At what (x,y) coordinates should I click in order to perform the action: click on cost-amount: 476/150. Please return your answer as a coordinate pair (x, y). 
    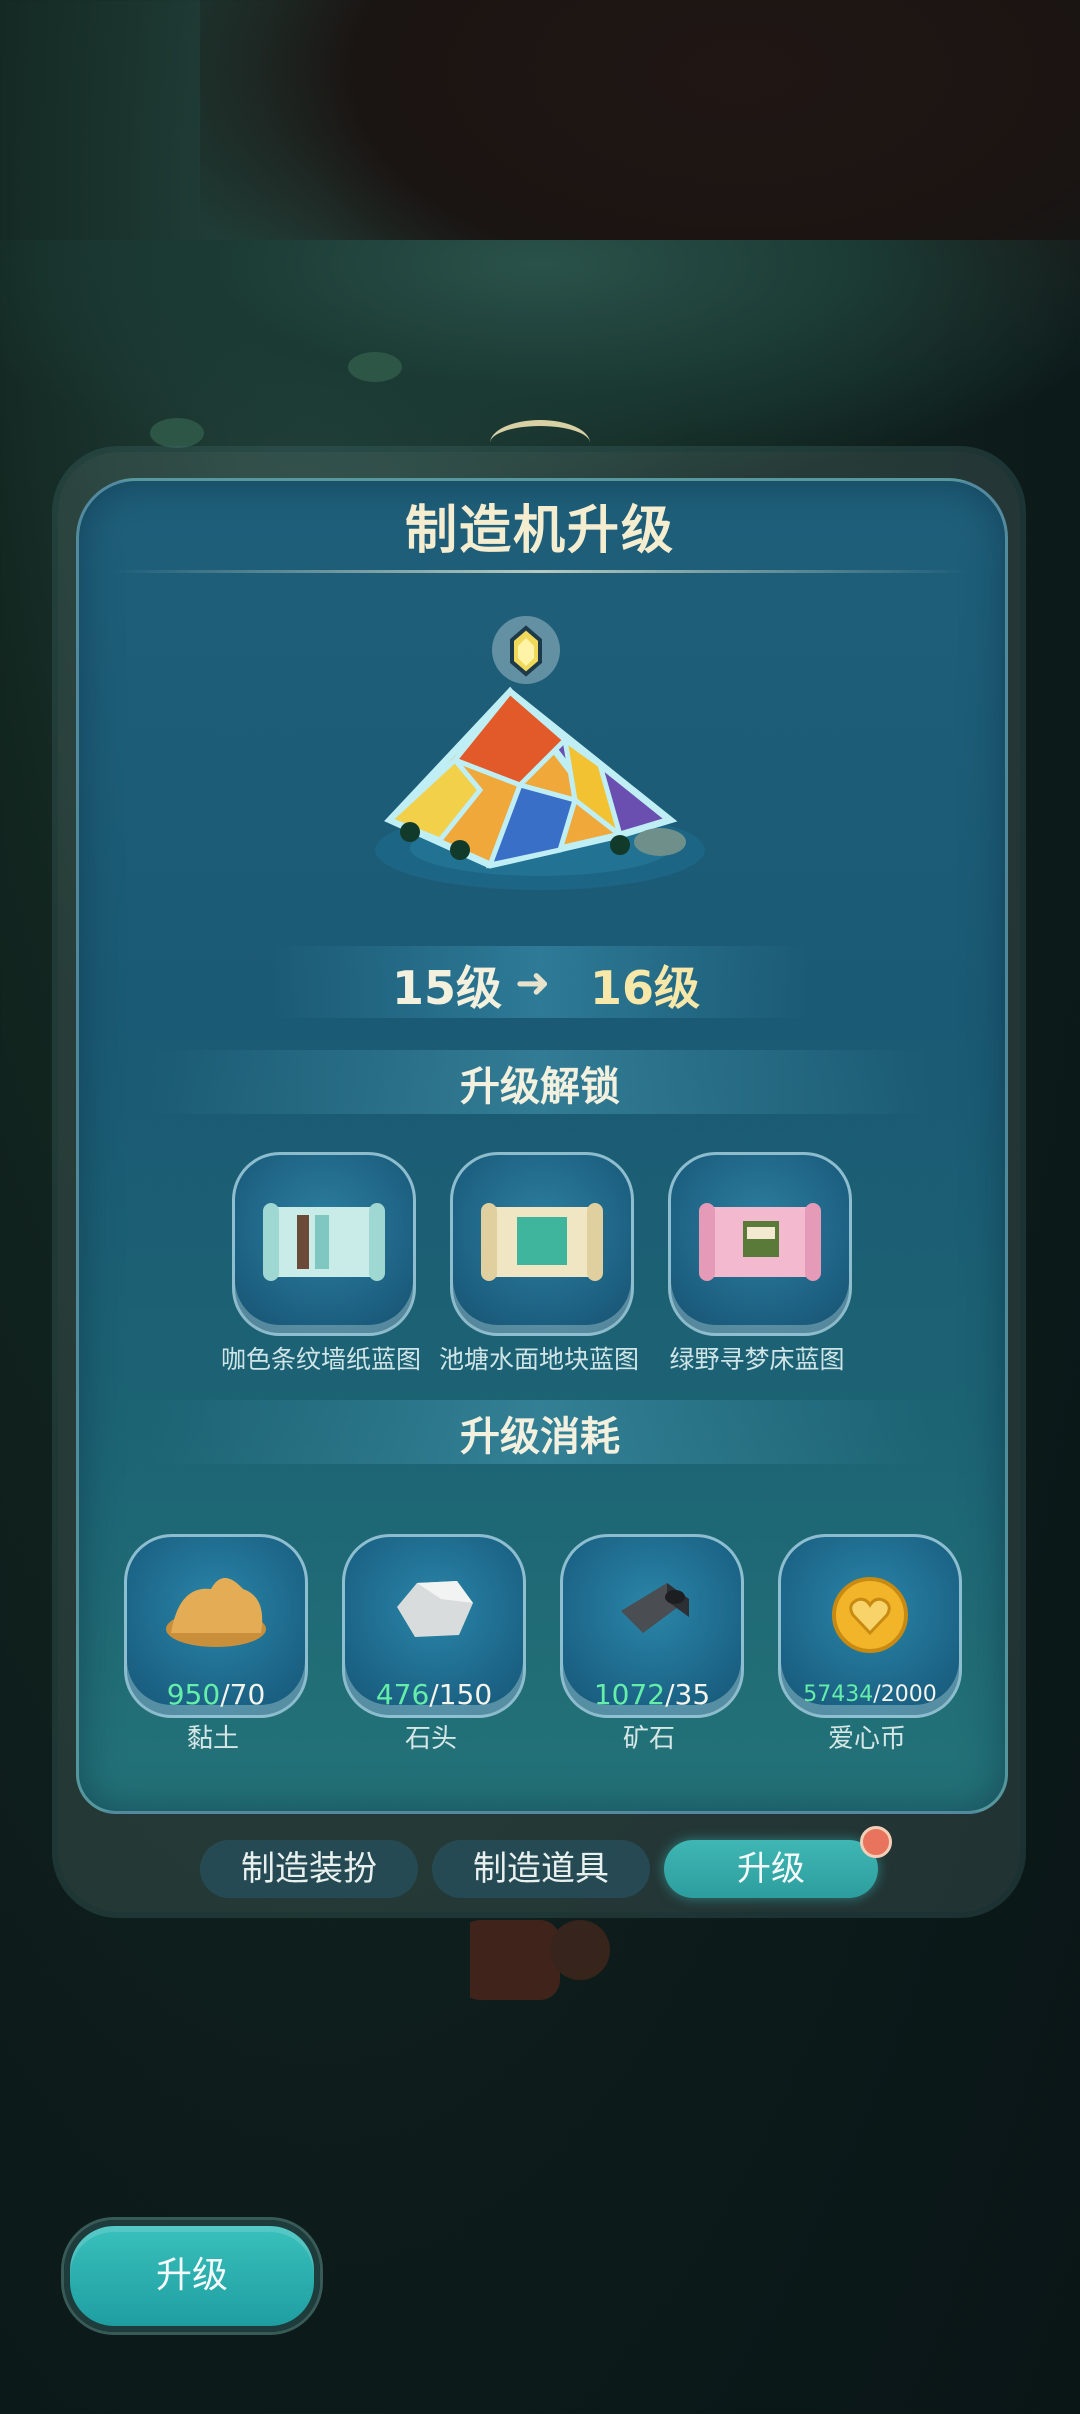
    Looking at the image, I should click on (434, 1694).